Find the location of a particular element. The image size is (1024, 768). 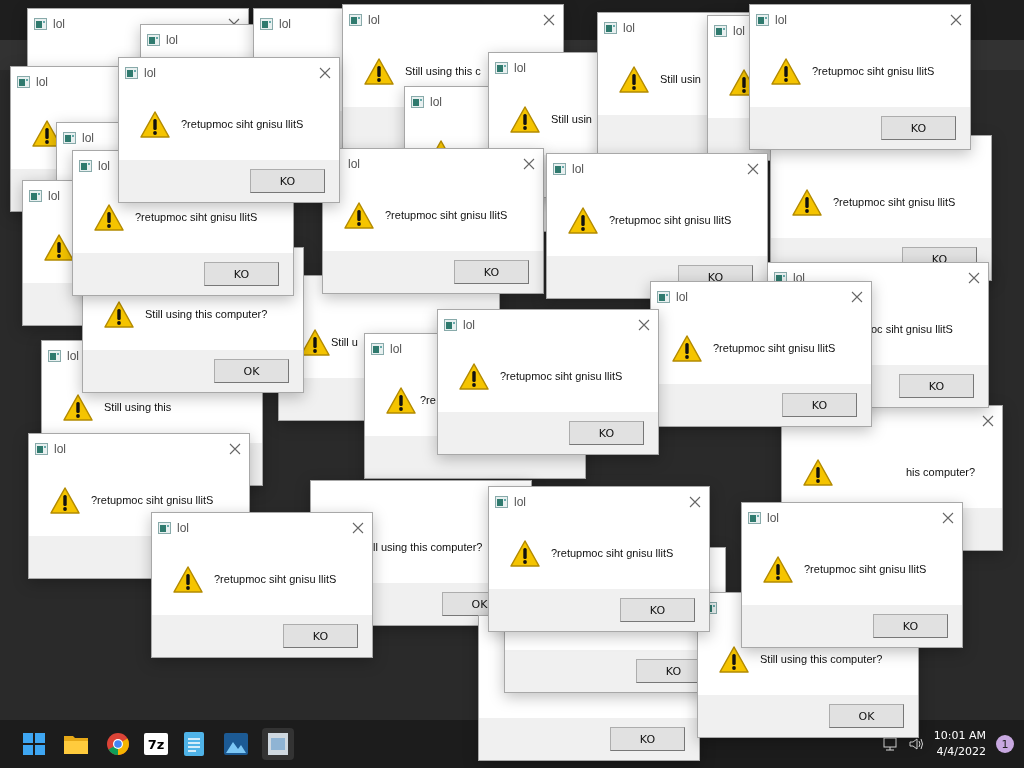

clock-time: 10:01 AM is located at coordinates (959, 736).